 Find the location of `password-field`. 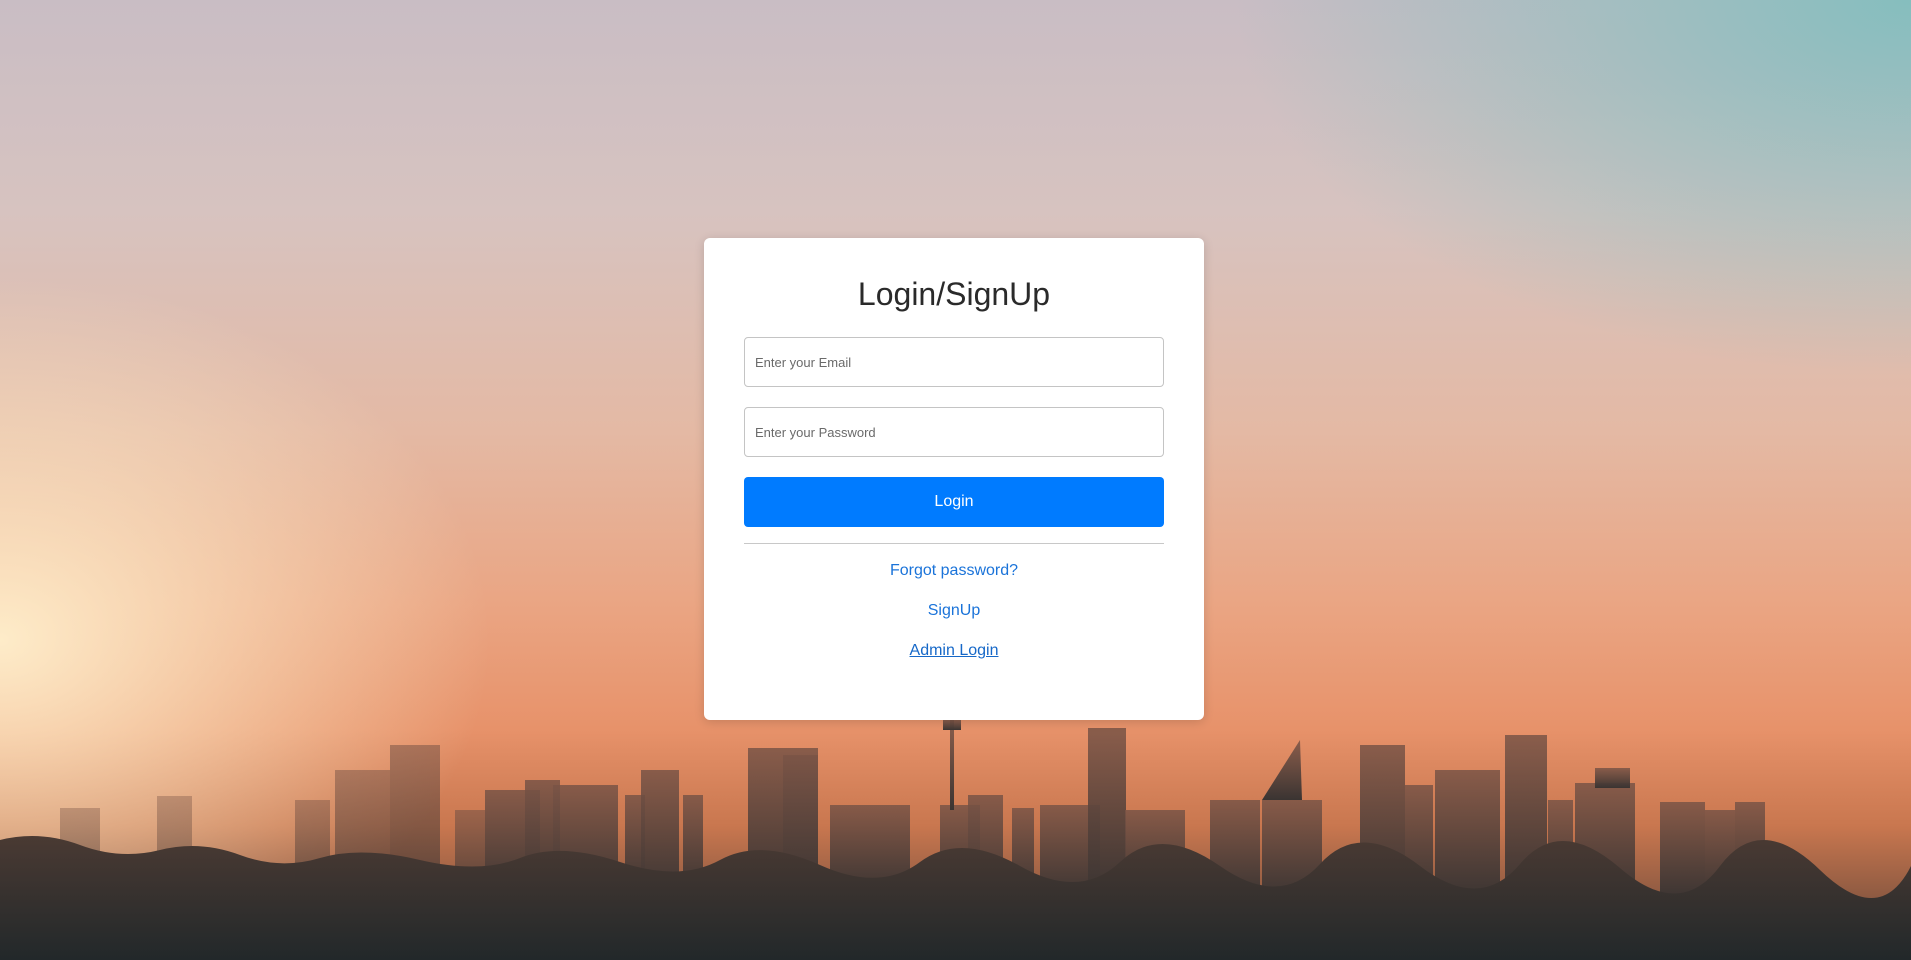

password-field is located at coordinates (954, 432).